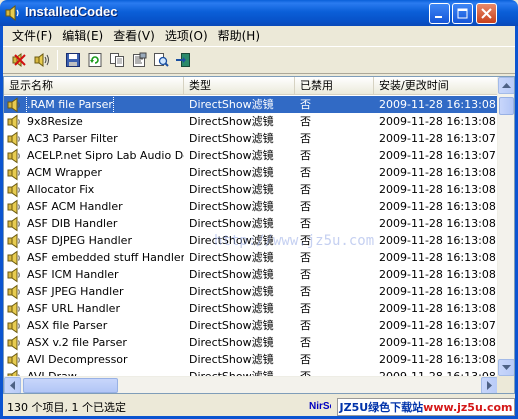  What do you see at coordinates (259, 13) in the screenshot?
I see `title-bar: InstalledCodec` at bounding box center [259, 13].